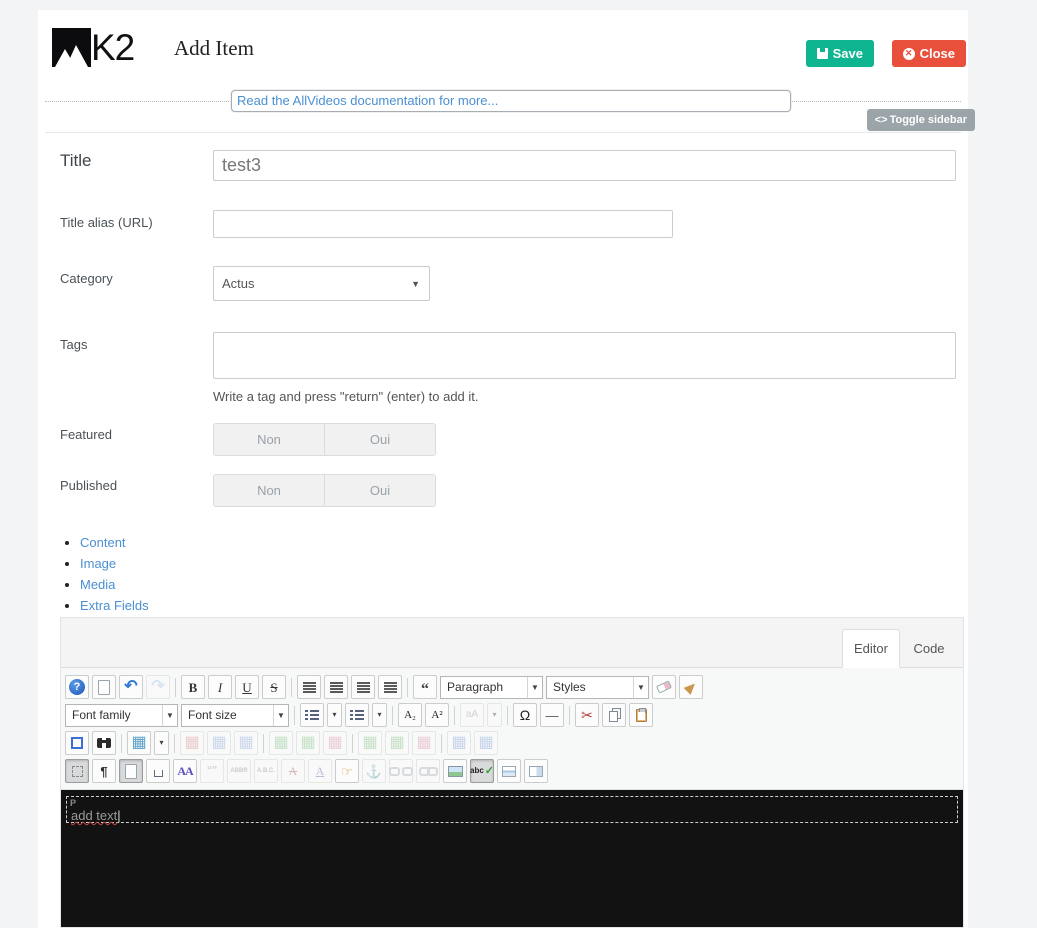  Describe the element at coordinates (158, 771) in the screenshot. I see `nonbreaking-space-icon-button` at that location.